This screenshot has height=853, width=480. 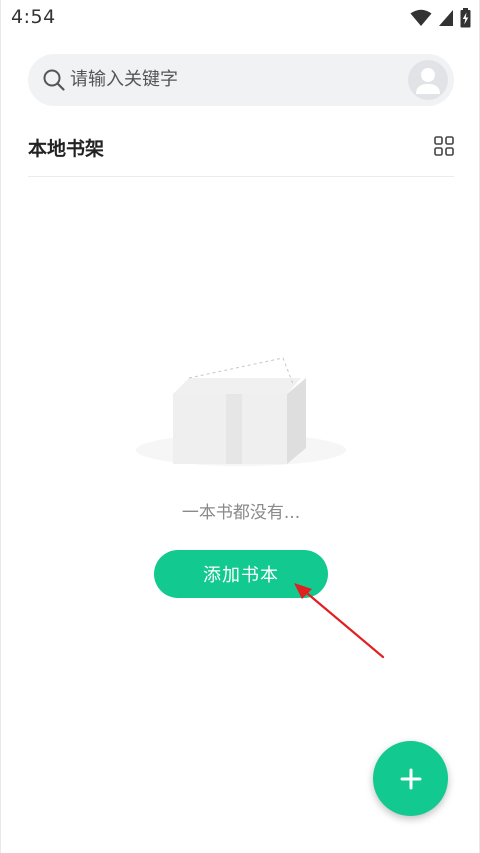 I want to click on annotation-arrow-icon, so click(x=339, y=621).